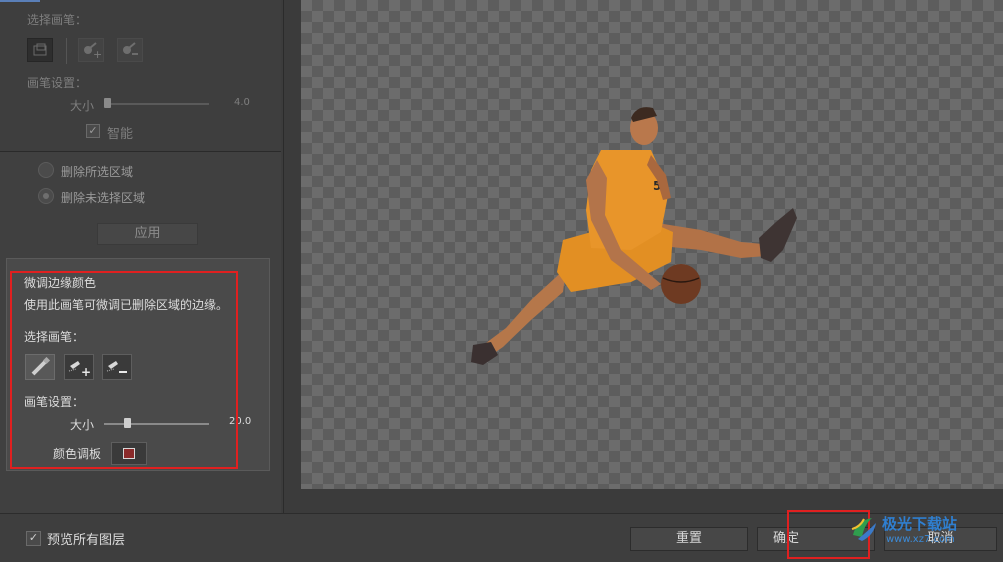 This screenshot has width=1003, height=562. I want to click on reset-button: 重置, so click(689, 539).